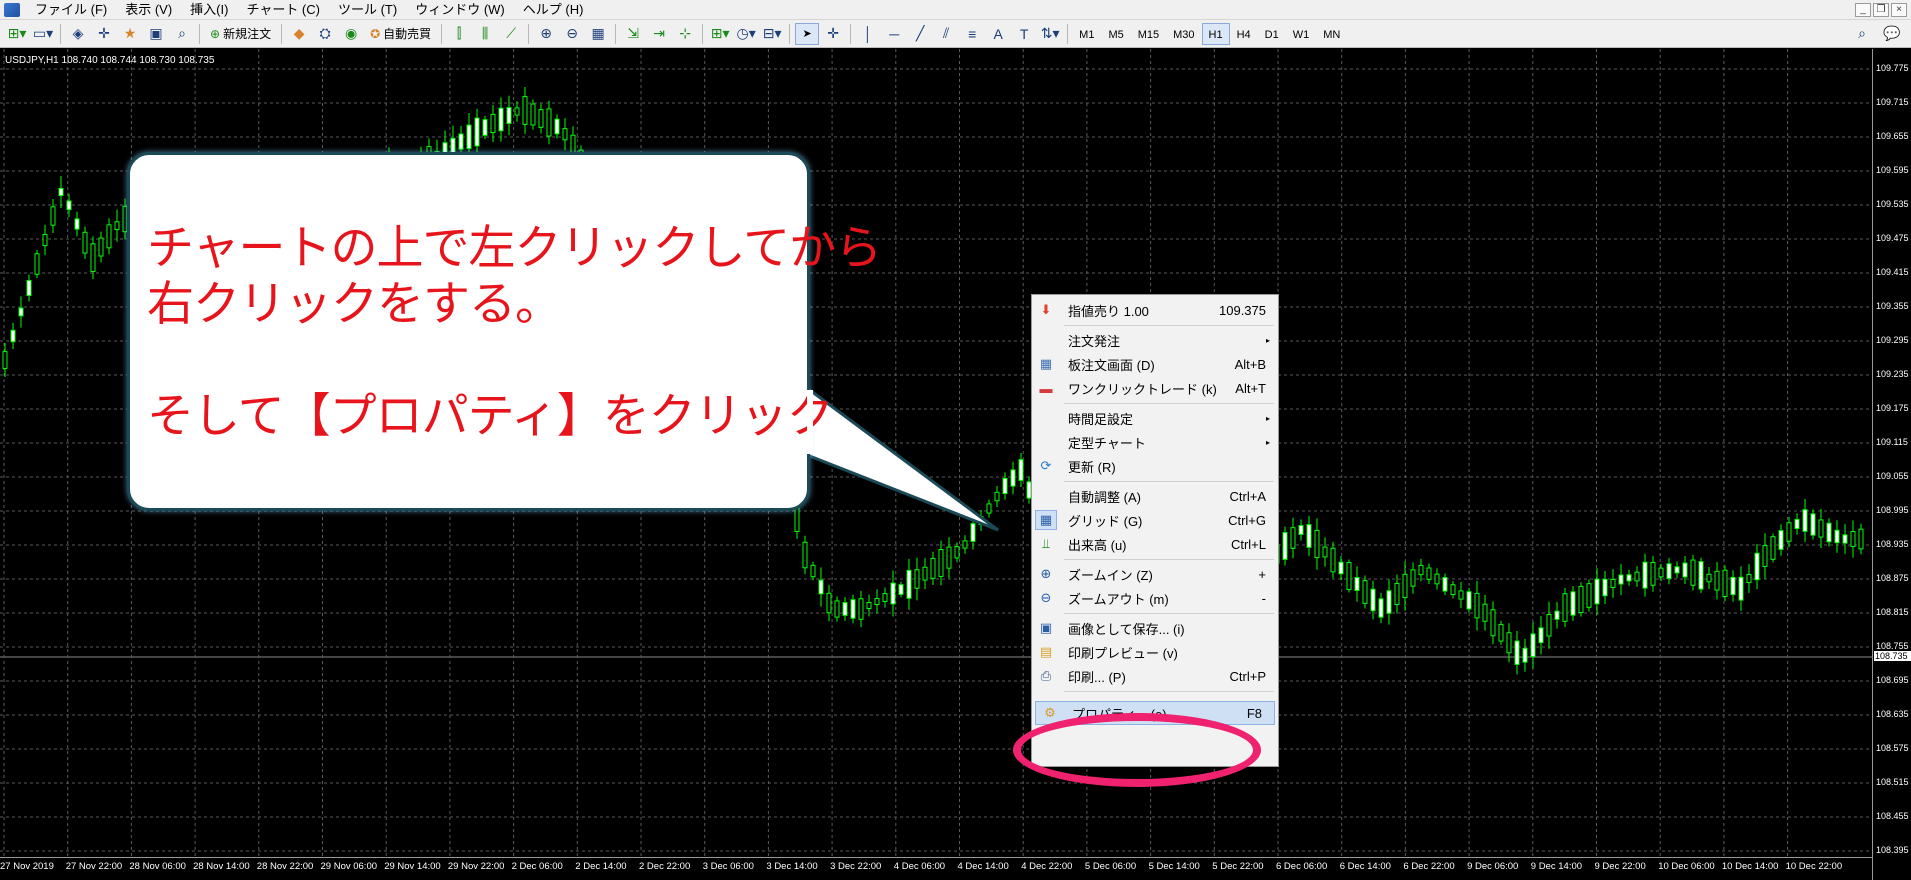 The width and height of the screenshot is (1911, 880). I want to click on save-image-icon: ▣, so click(1046, 627).